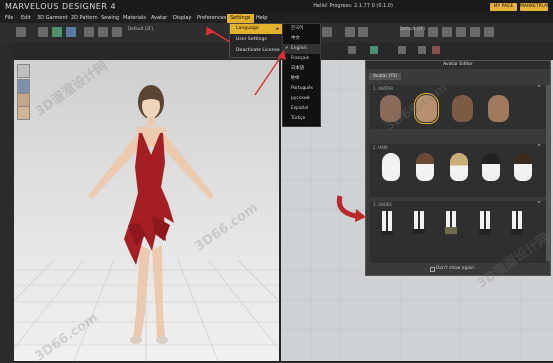 This screenshot has height=363, width=553. What do you see at coordinates (489, 32) in the screenshot?
I see `button-tool-icon` at bounding box center [489, 32].